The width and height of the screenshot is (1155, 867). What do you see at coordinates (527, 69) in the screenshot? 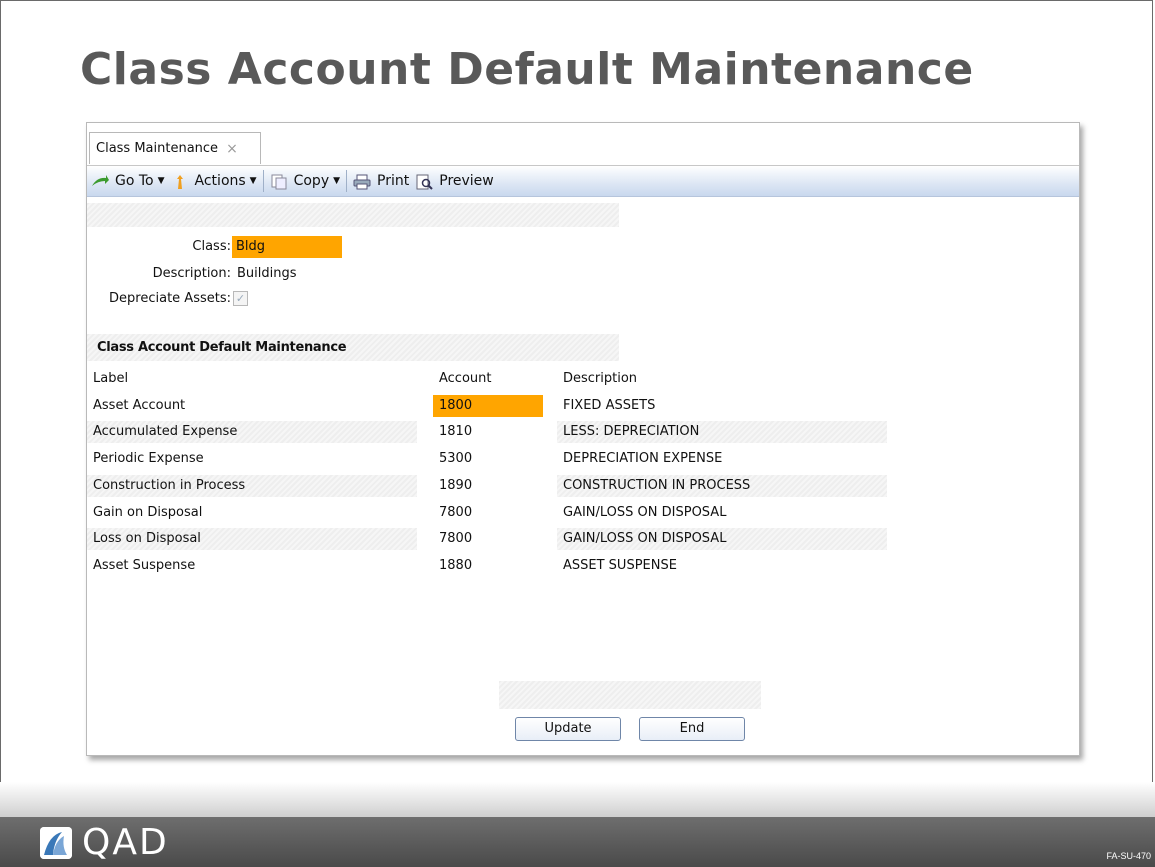
I see `slide-title: Class Account Default Maintenance` at bounding box center [527, 69].